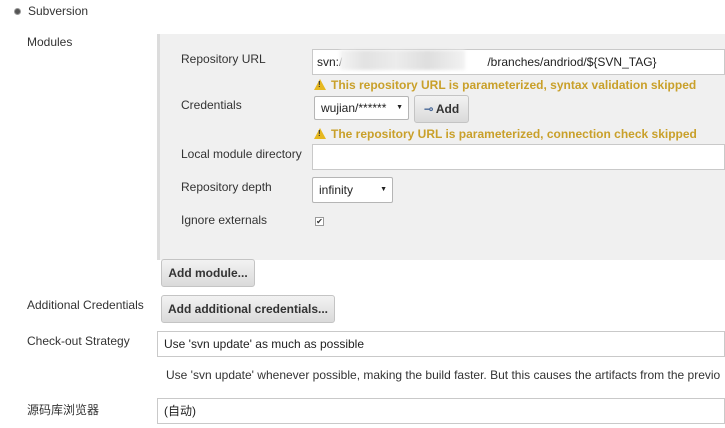 The image size is (725, 428). I want to click on section-title: Subversion, so click(58, 11).